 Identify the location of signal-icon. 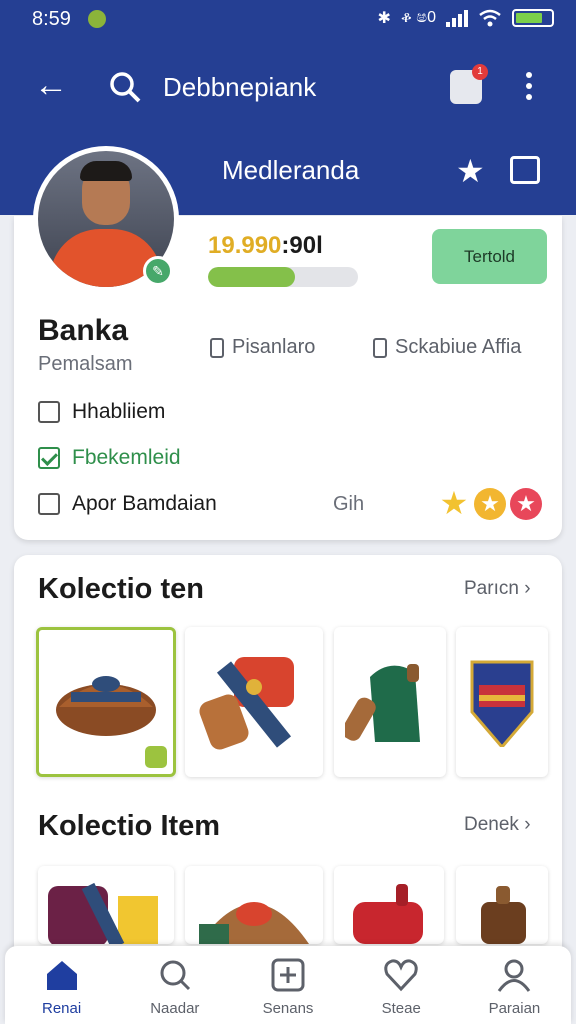
(457, 18).